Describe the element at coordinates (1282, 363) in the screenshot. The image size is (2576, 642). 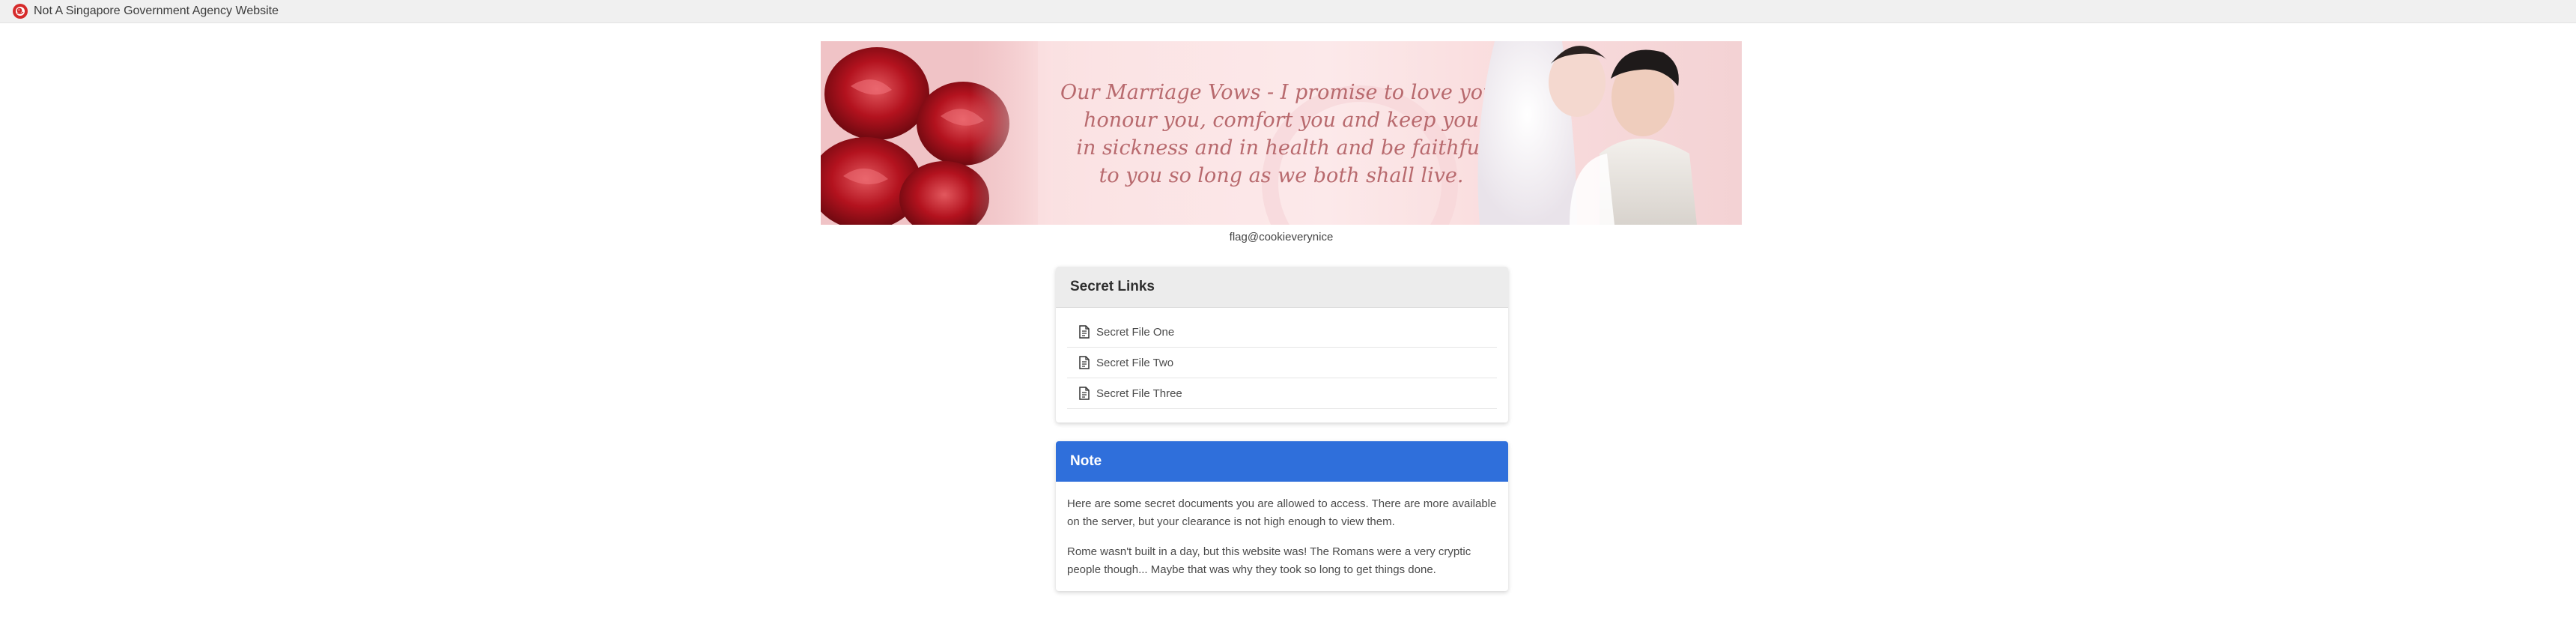
I see `secret-file-two-link: Secret File Two` at that location.